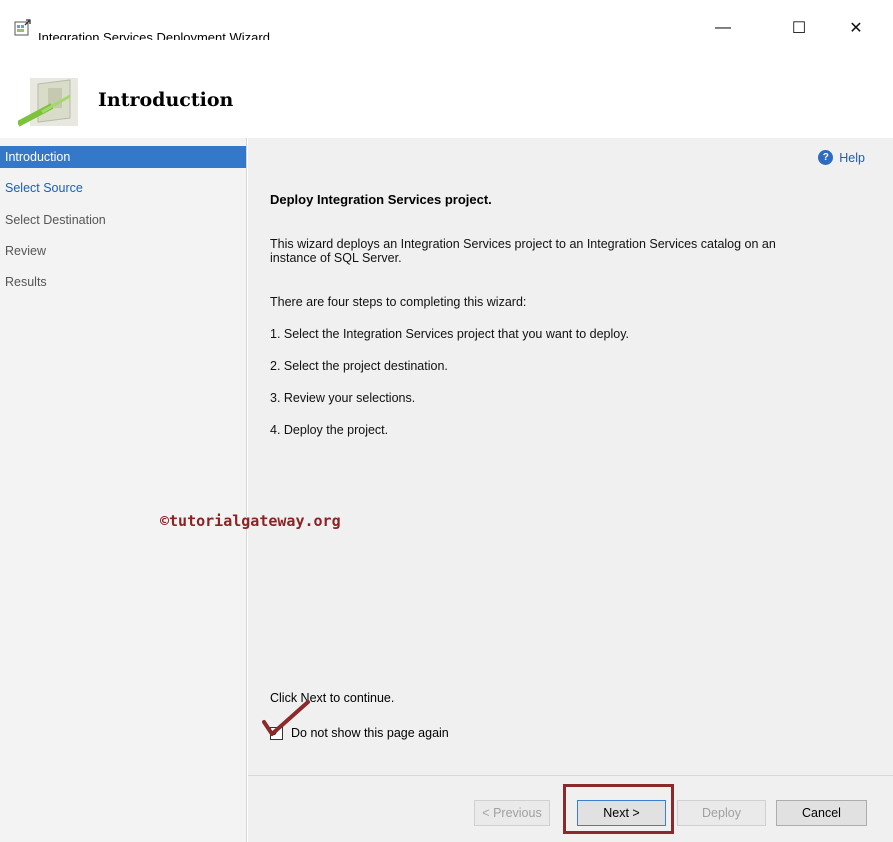 Image resolution: width=893 pixels, height=842 pixels. Describe the element at coordinates (123, 188) in the screenshot. I see `nav-item-select-source: Select Source` at that location.